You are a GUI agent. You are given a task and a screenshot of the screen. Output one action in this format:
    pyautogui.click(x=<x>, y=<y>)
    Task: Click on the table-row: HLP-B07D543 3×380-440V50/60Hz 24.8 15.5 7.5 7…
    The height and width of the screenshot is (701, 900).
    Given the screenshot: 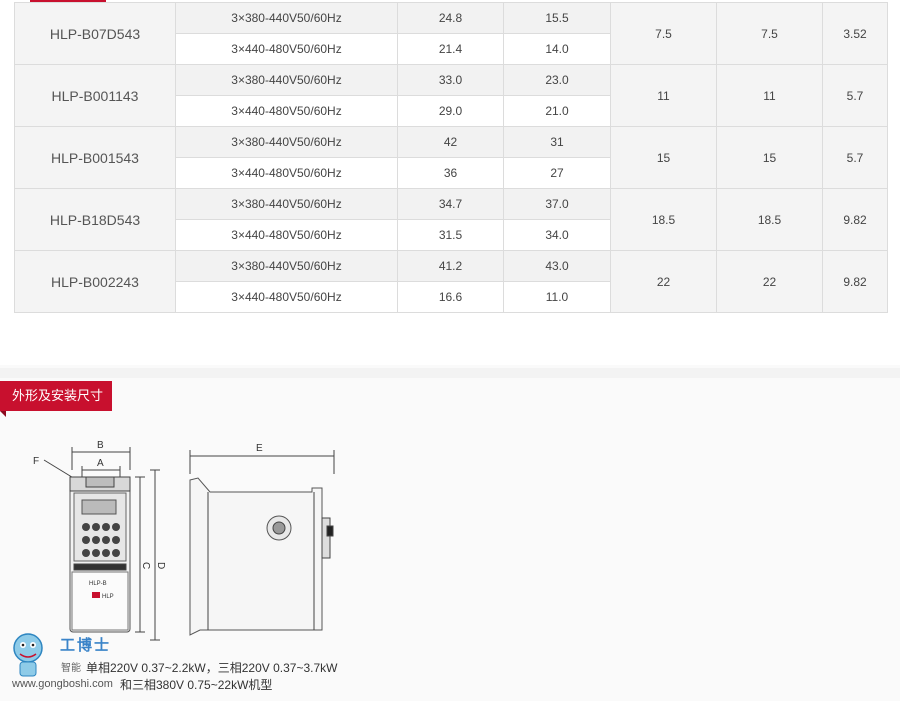 What is the action you would take?
    pyautogui.click(x=451, y=33)
    